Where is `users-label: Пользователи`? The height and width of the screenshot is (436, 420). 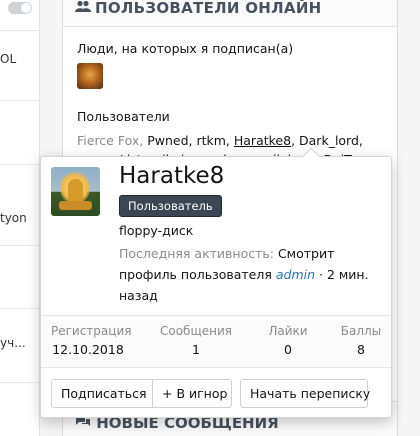
users-label: Пользователи is located at coordinates (123, 116).